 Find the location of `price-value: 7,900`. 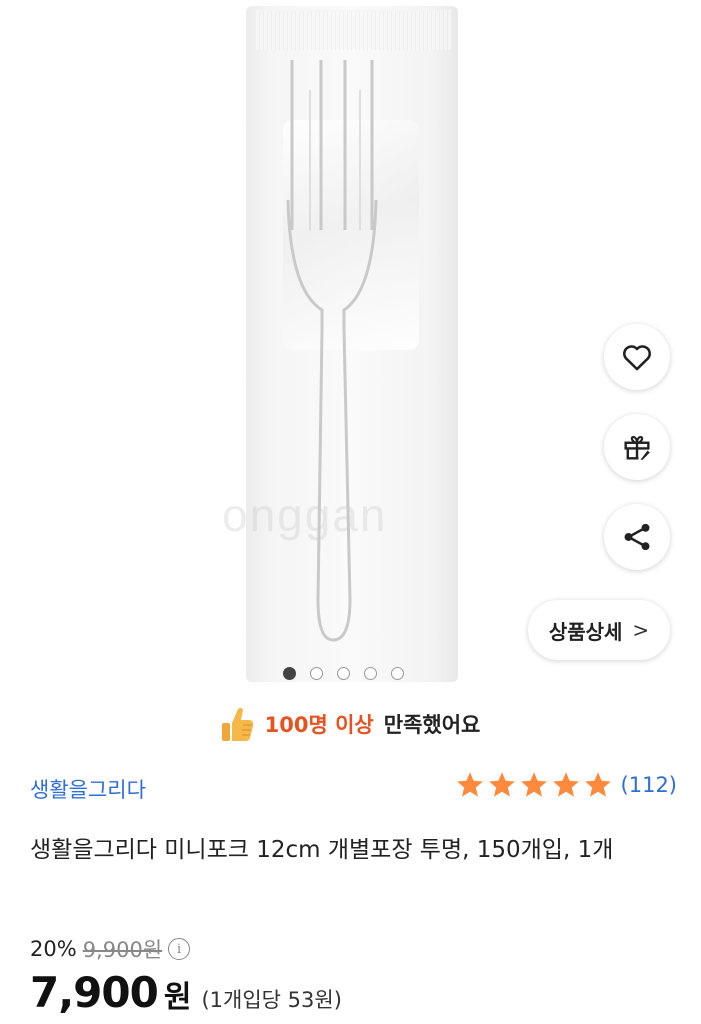

price-value: 7,900 is located at coordinates (94, 992).